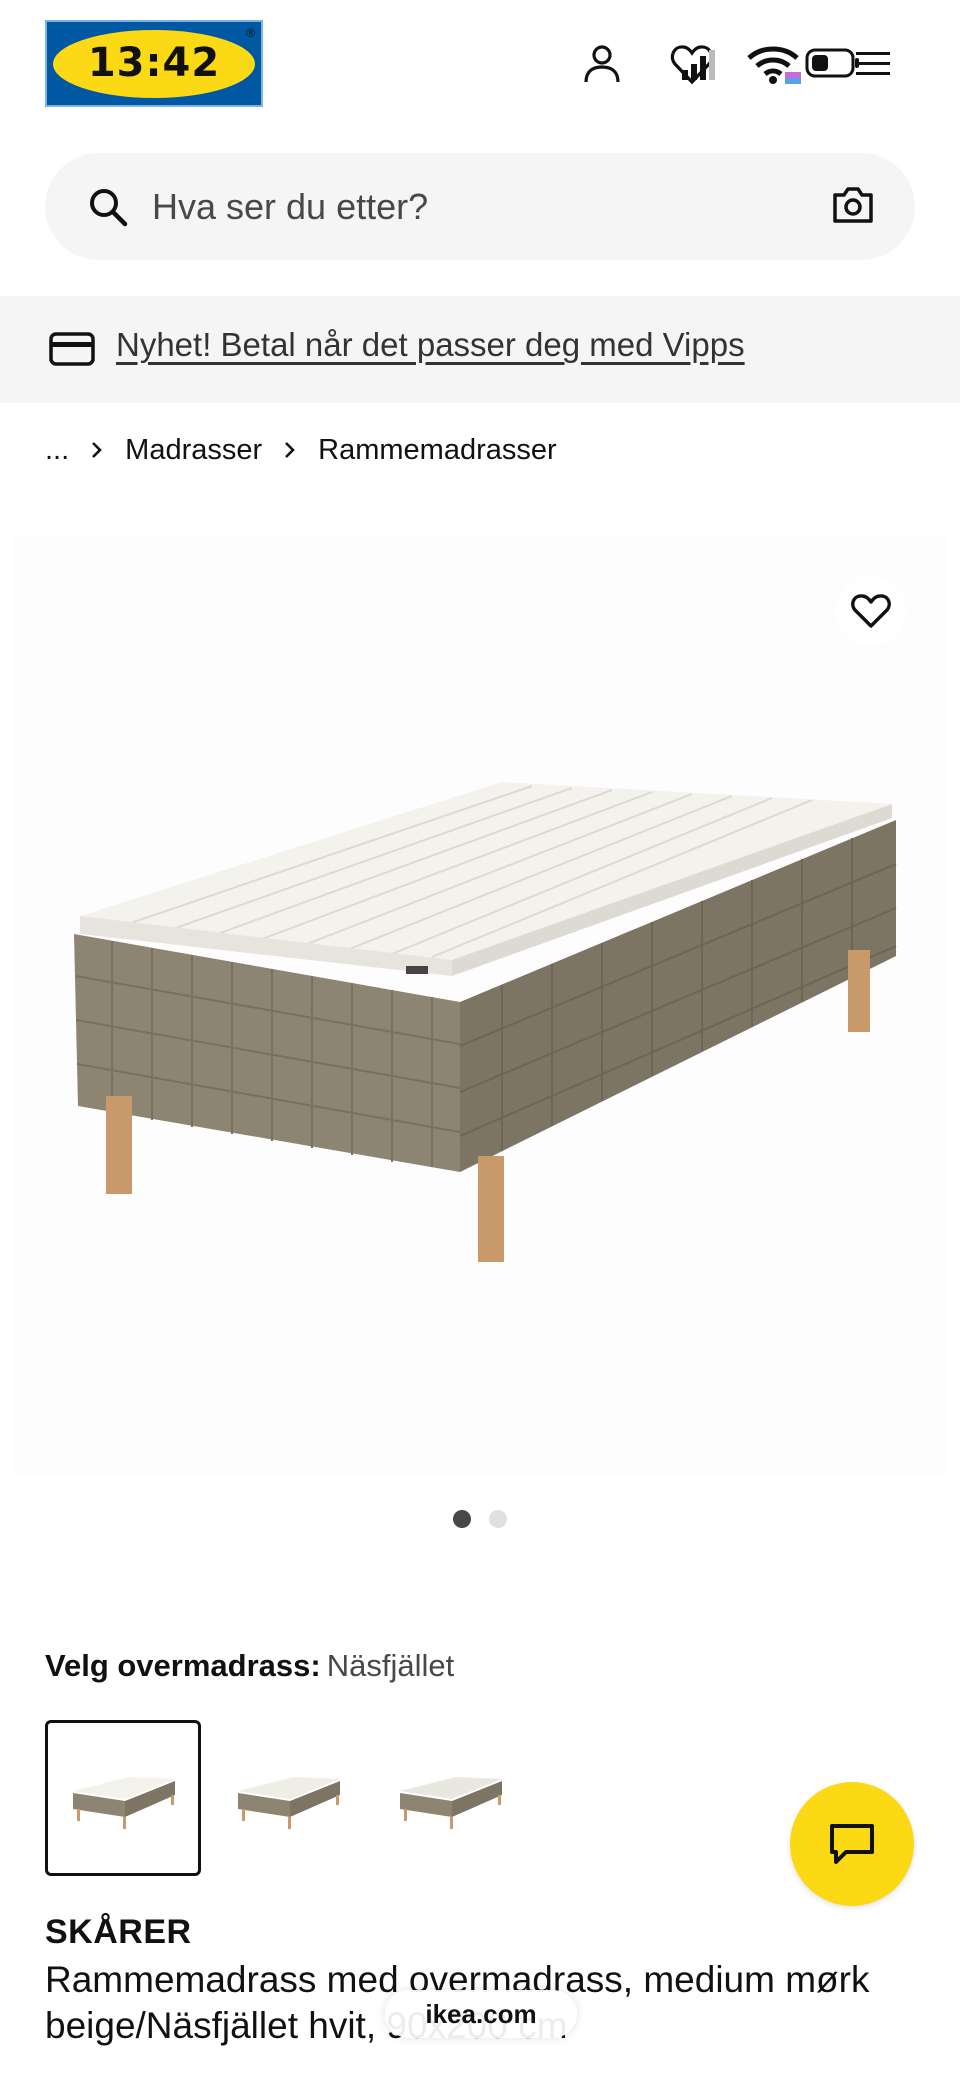 This screenshot has height=2081, width=960. I want to click on image-carousel-dots, so click(480, 1519).